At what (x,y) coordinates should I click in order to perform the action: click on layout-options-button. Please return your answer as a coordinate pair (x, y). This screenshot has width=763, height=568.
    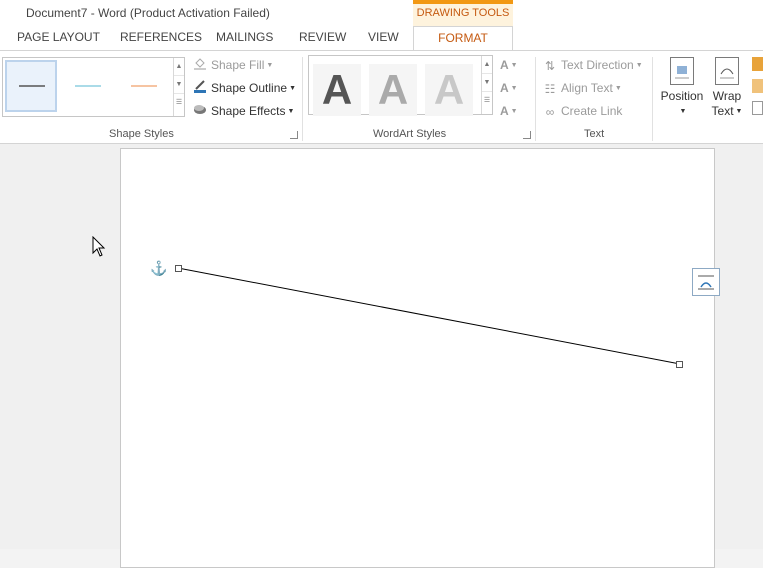
    Looking at the image, I should click on (706, 282).